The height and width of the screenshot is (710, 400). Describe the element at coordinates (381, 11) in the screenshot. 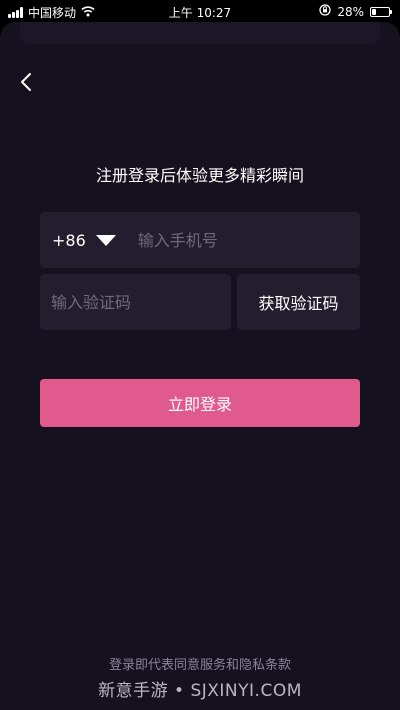

I see `battery-icon` at that location.